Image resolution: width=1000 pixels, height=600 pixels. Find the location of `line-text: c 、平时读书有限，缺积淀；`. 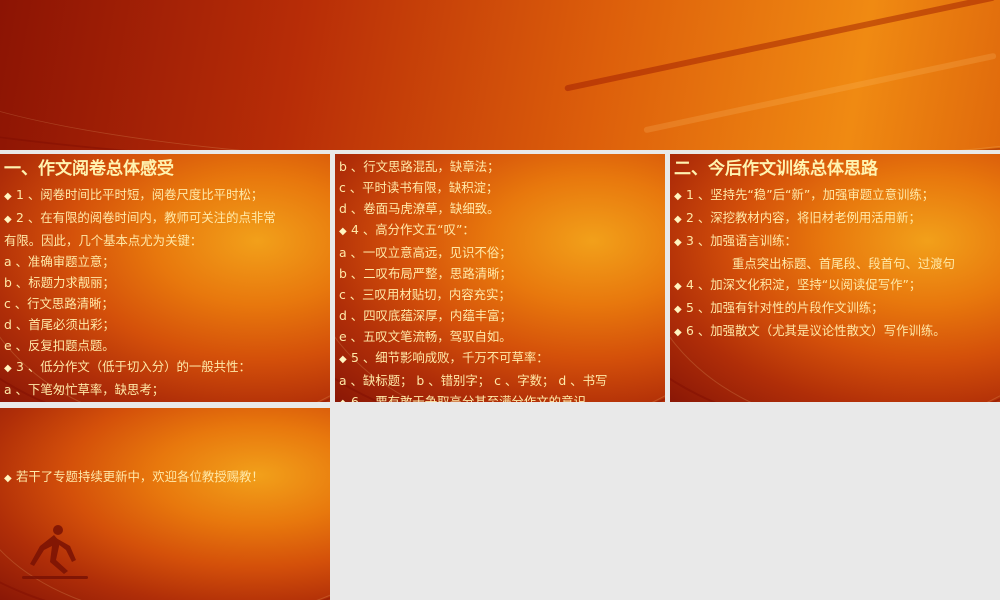

line-text: c 、平时读书有限，缺积淀； is located at coordinates (419, 187).